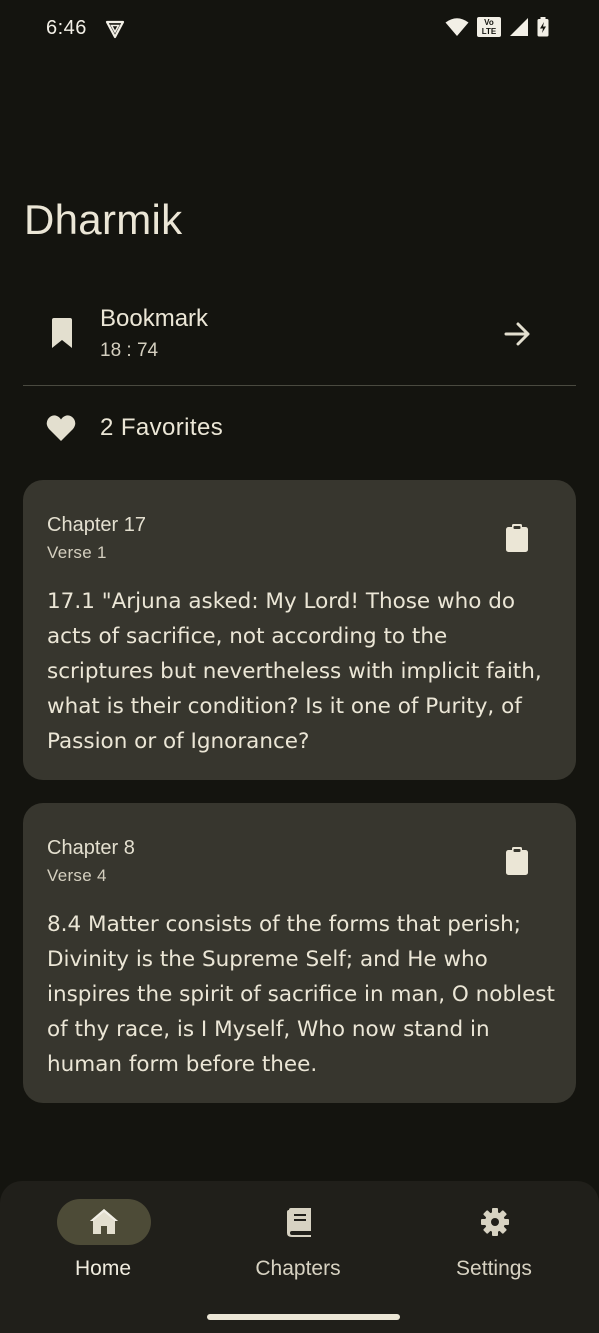 This screenshot has height=1333, width=599. I want to click on nav-item-settings: Settings, so click(494, 1254).